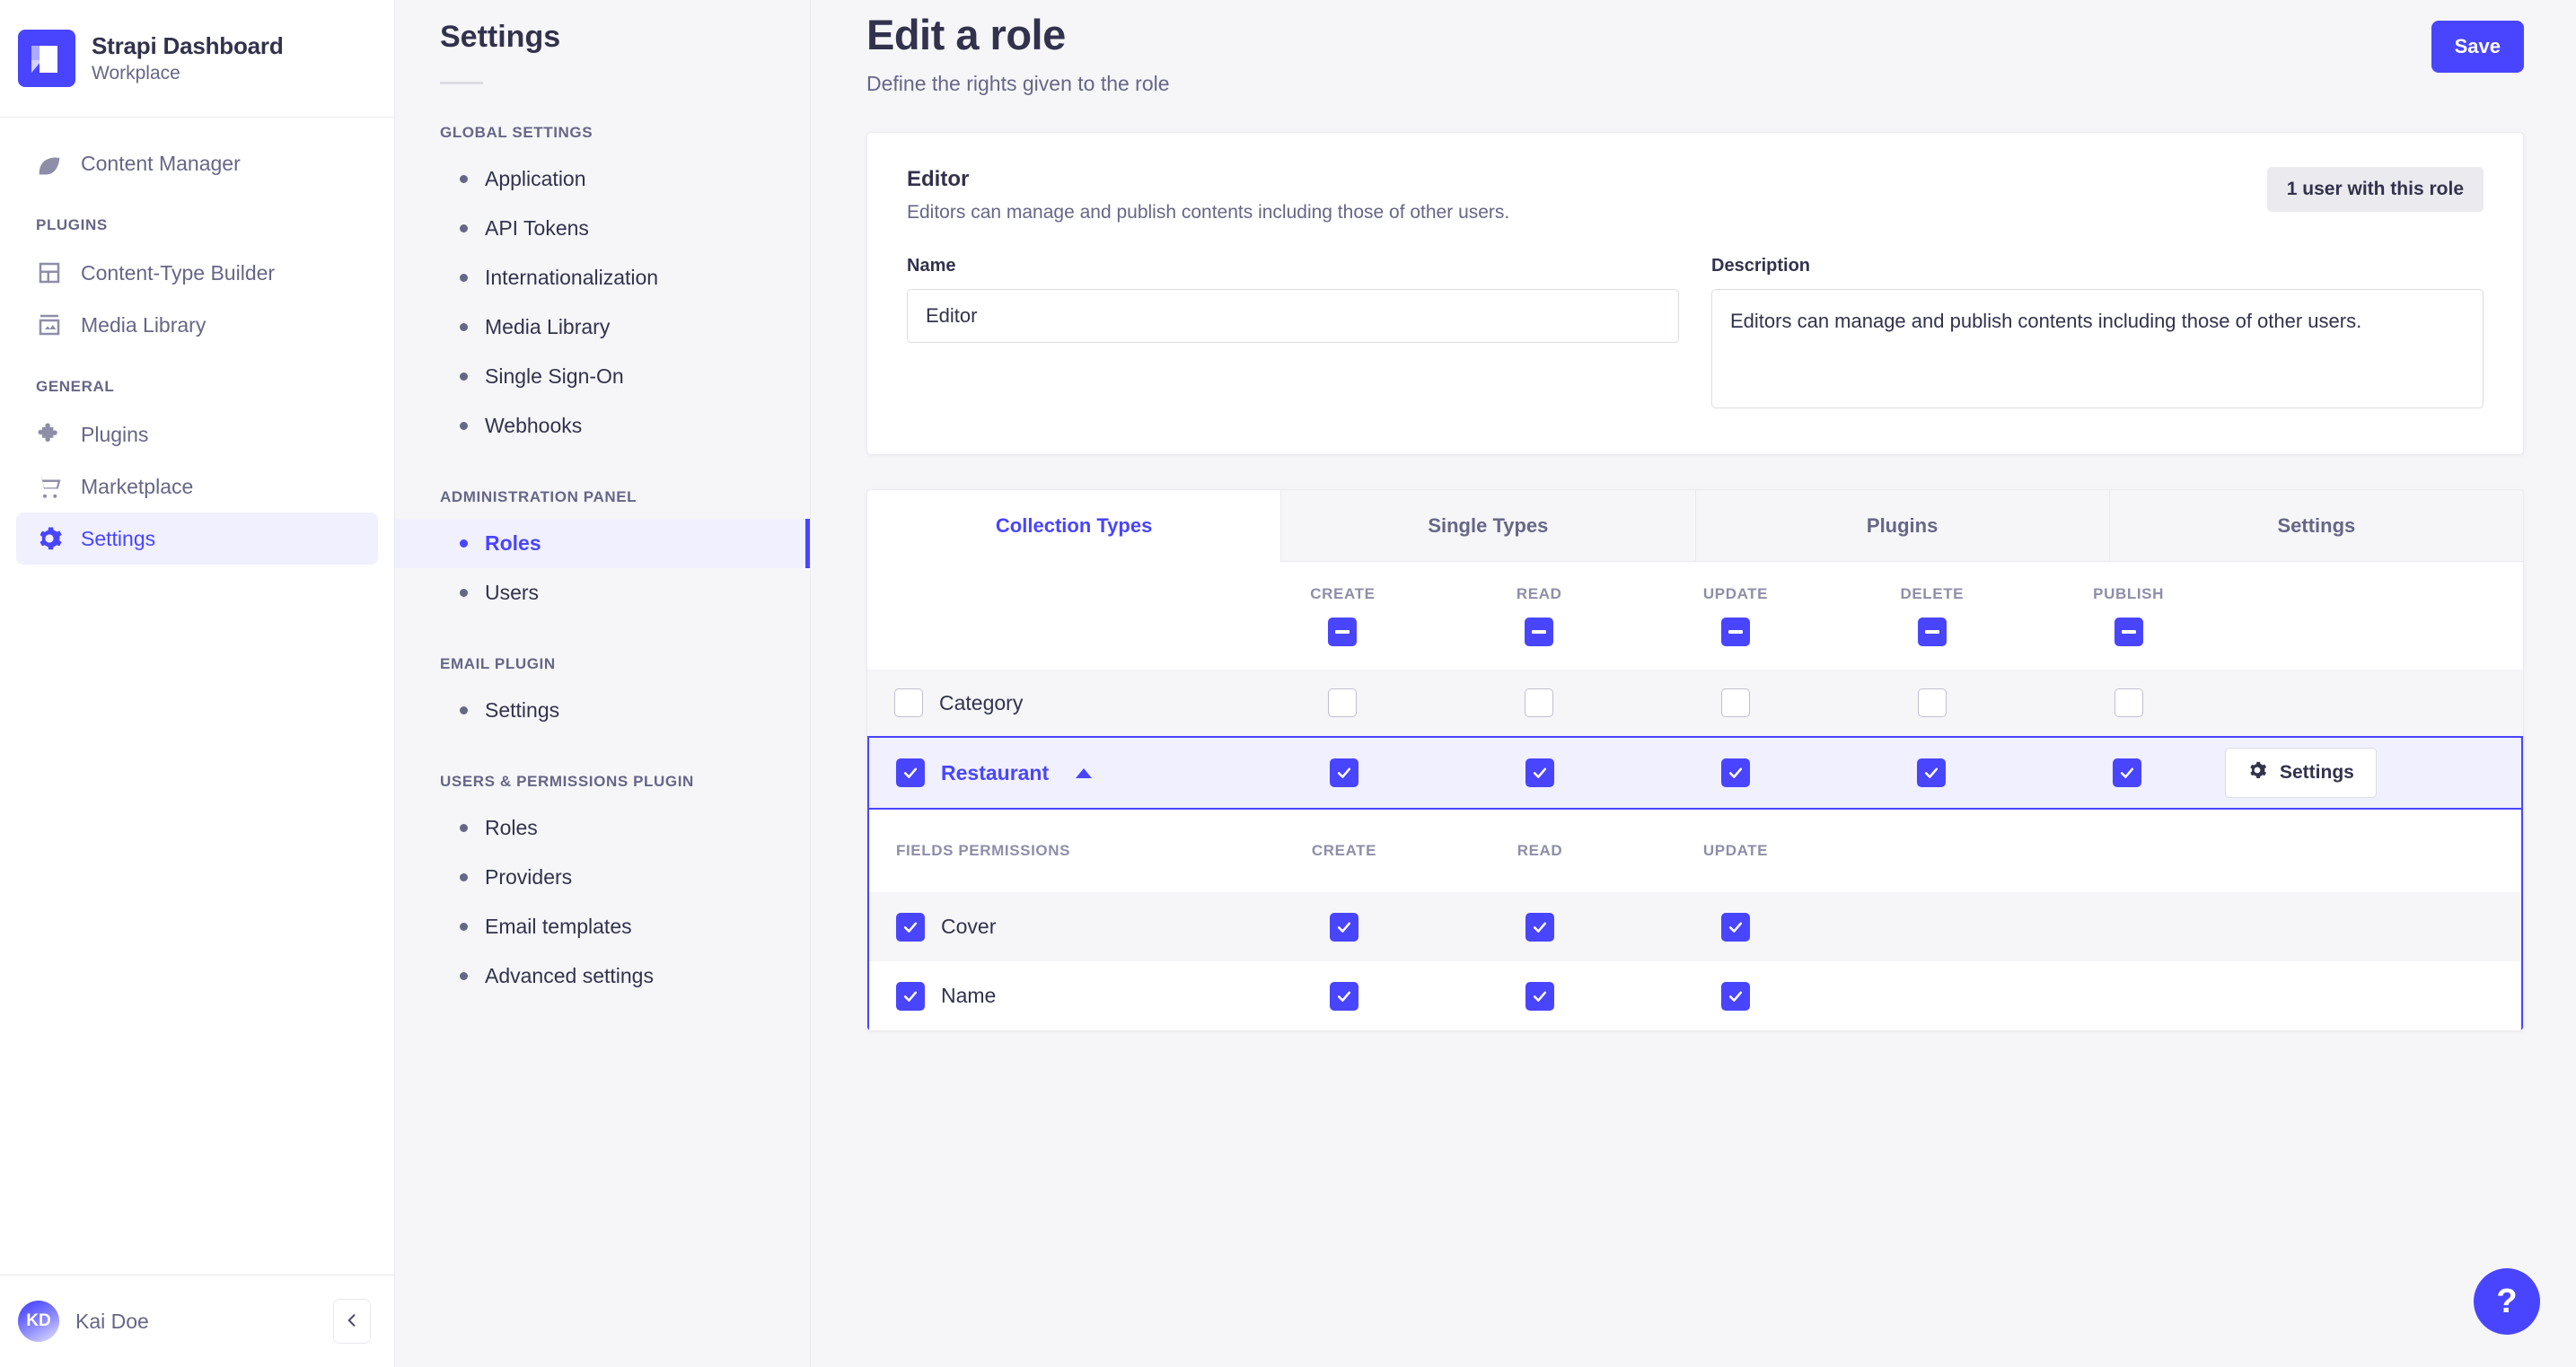  What do you see at coordinates (1735, 927) in the screenshot?
I see `checkbox-cover-update` at bounding box center [1735, 927].